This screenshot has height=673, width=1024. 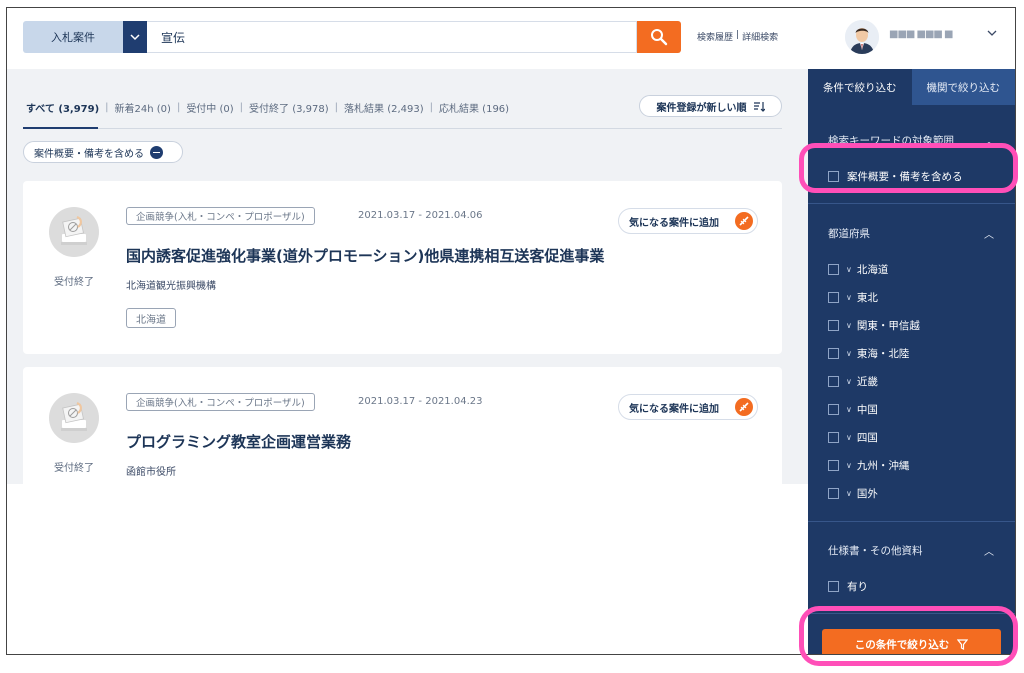 What do you see at coordinates (384, 107) in the screenshot?
I see `tab-award-results: 落札結果 (2,493)` at bounding box center [384, 107].